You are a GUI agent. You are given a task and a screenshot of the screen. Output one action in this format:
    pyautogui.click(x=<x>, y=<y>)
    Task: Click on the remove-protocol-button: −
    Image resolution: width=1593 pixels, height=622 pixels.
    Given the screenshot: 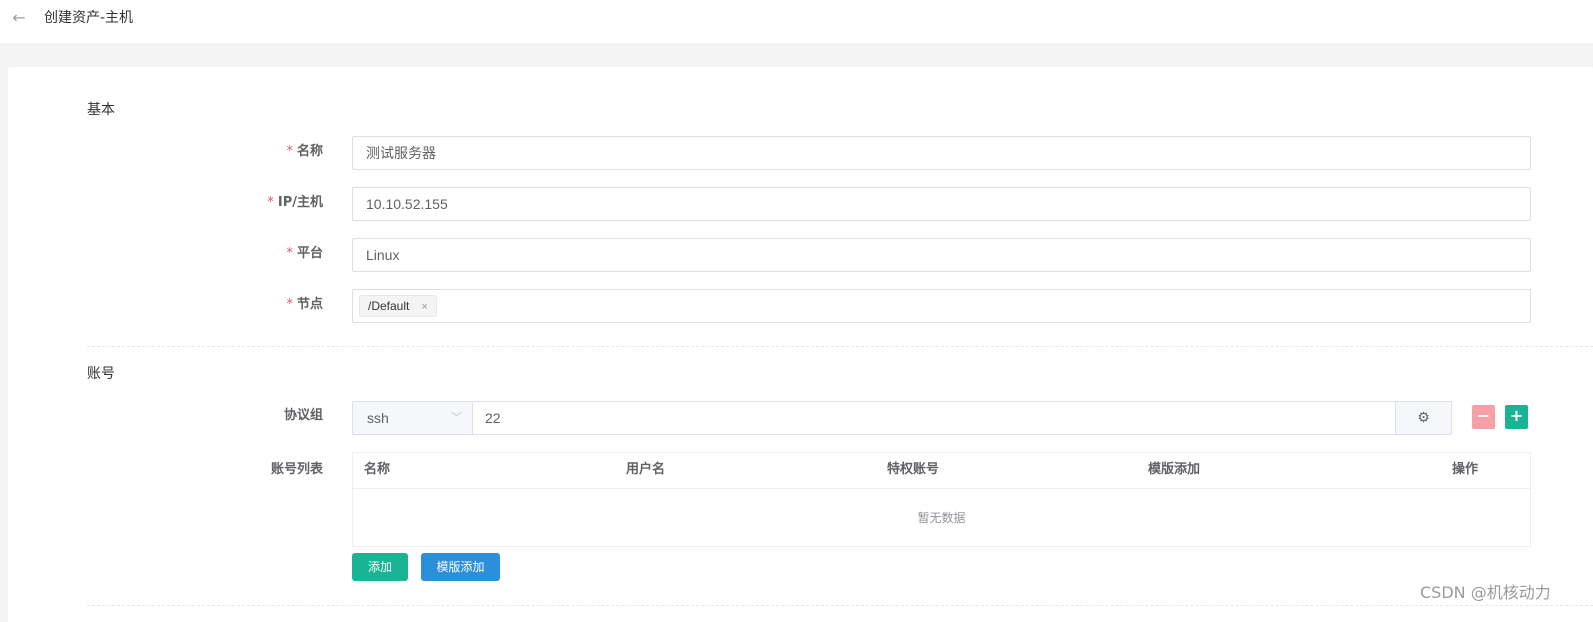 What is the action you would take?
    pyautogui.click(x=1483, y=417)
    